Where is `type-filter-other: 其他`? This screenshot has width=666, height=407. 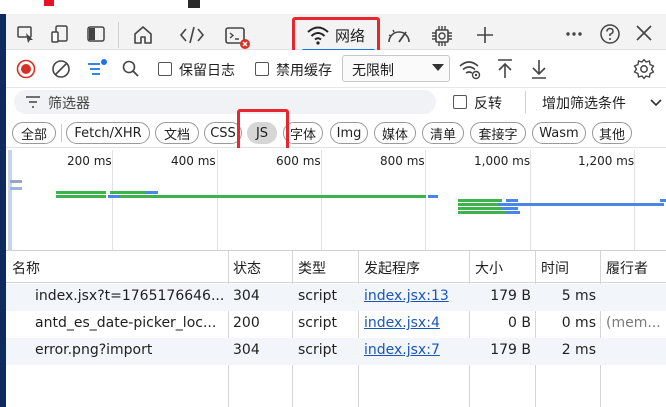 type-filter-other: 其他 is located at coordinates (612, 133).